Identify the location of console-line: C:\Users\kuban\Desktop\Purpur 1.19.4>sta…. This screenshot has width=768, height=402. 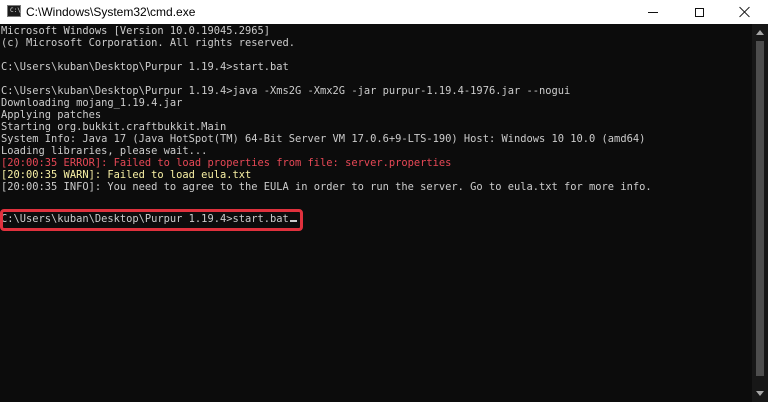
(145, 67).